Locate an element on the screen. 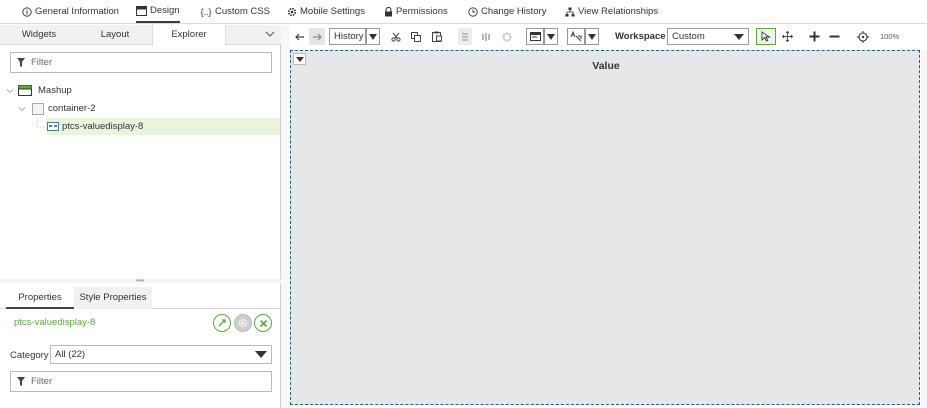  container-icon is located at coordinates (38, 108).